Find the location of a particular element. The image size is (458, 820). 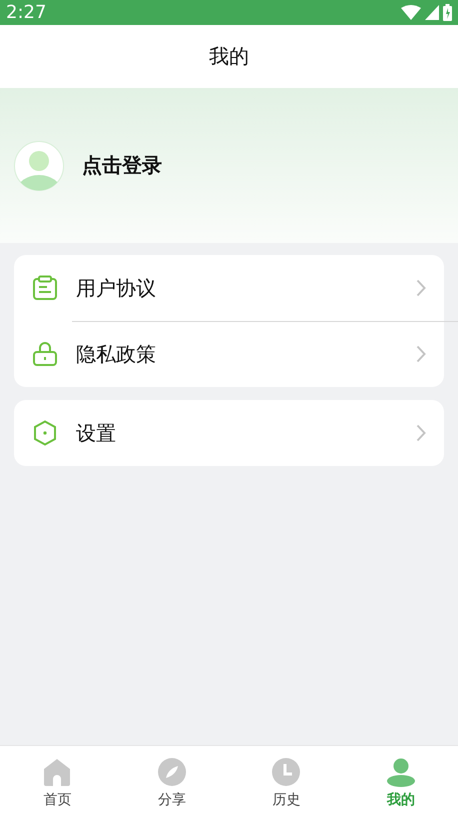

menu-label: 用户协议 is located at coordinates (116, 288).